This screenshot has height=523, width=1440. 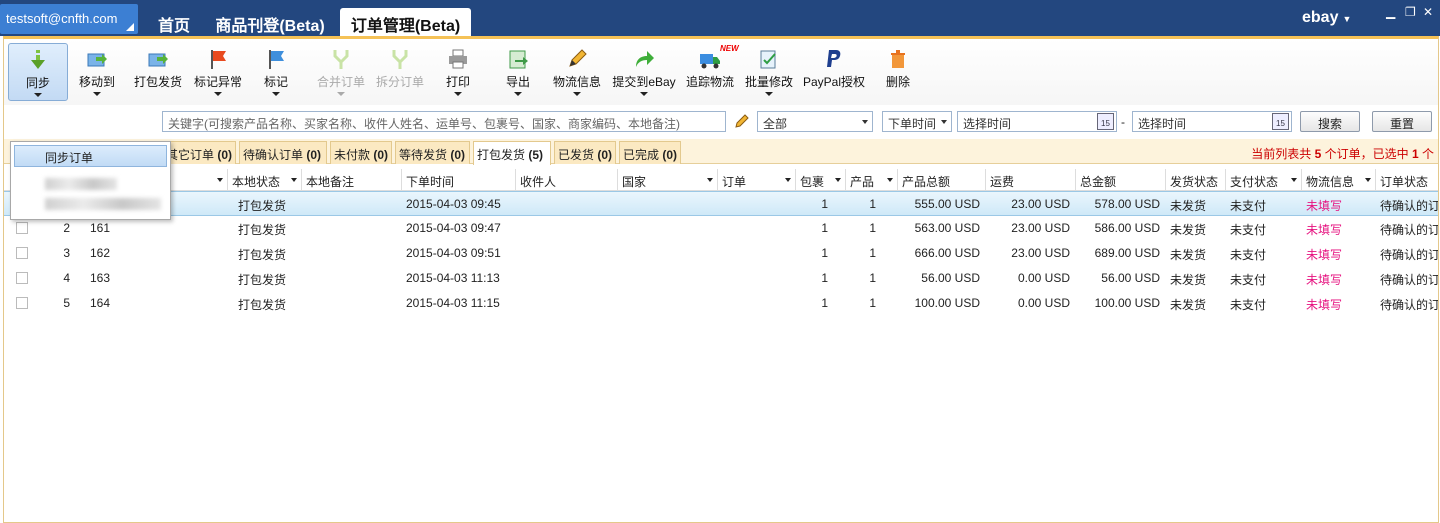 I want to click on submit-to-ebay-button: 提交到eBay, so click(x=644, y=72).